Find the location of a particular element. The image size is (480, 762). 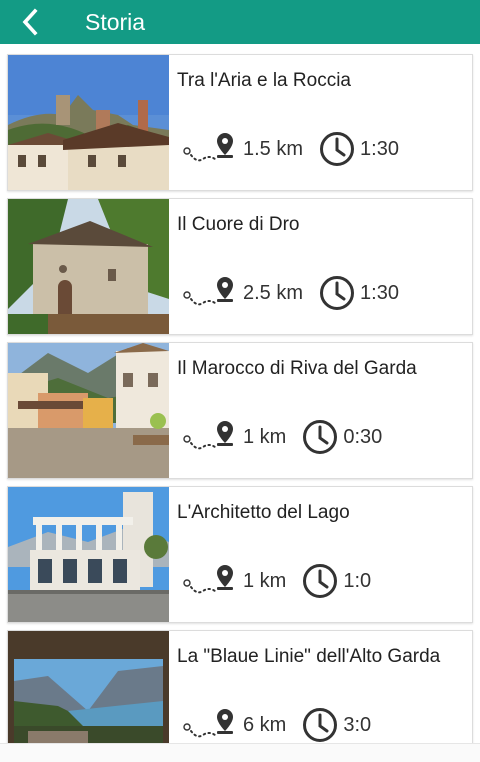

route-info: Il Cuore di Dro 2.5 km 1:30 is located at coordinates (320, 266).